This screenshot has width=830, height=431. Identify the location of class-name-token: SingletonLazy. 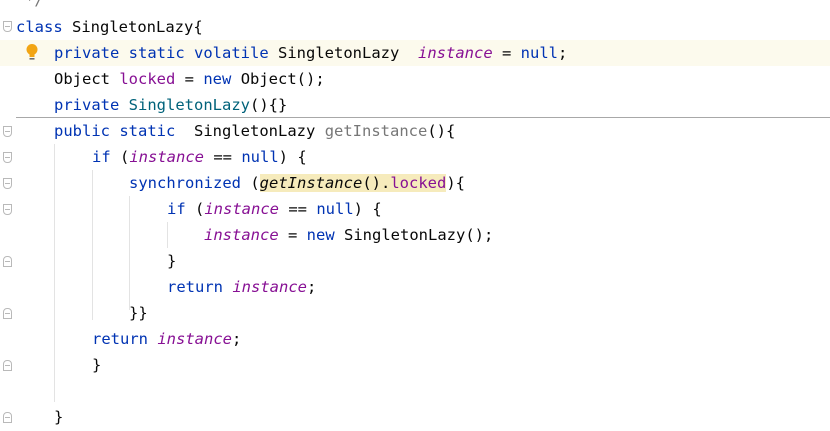
(133, 27).